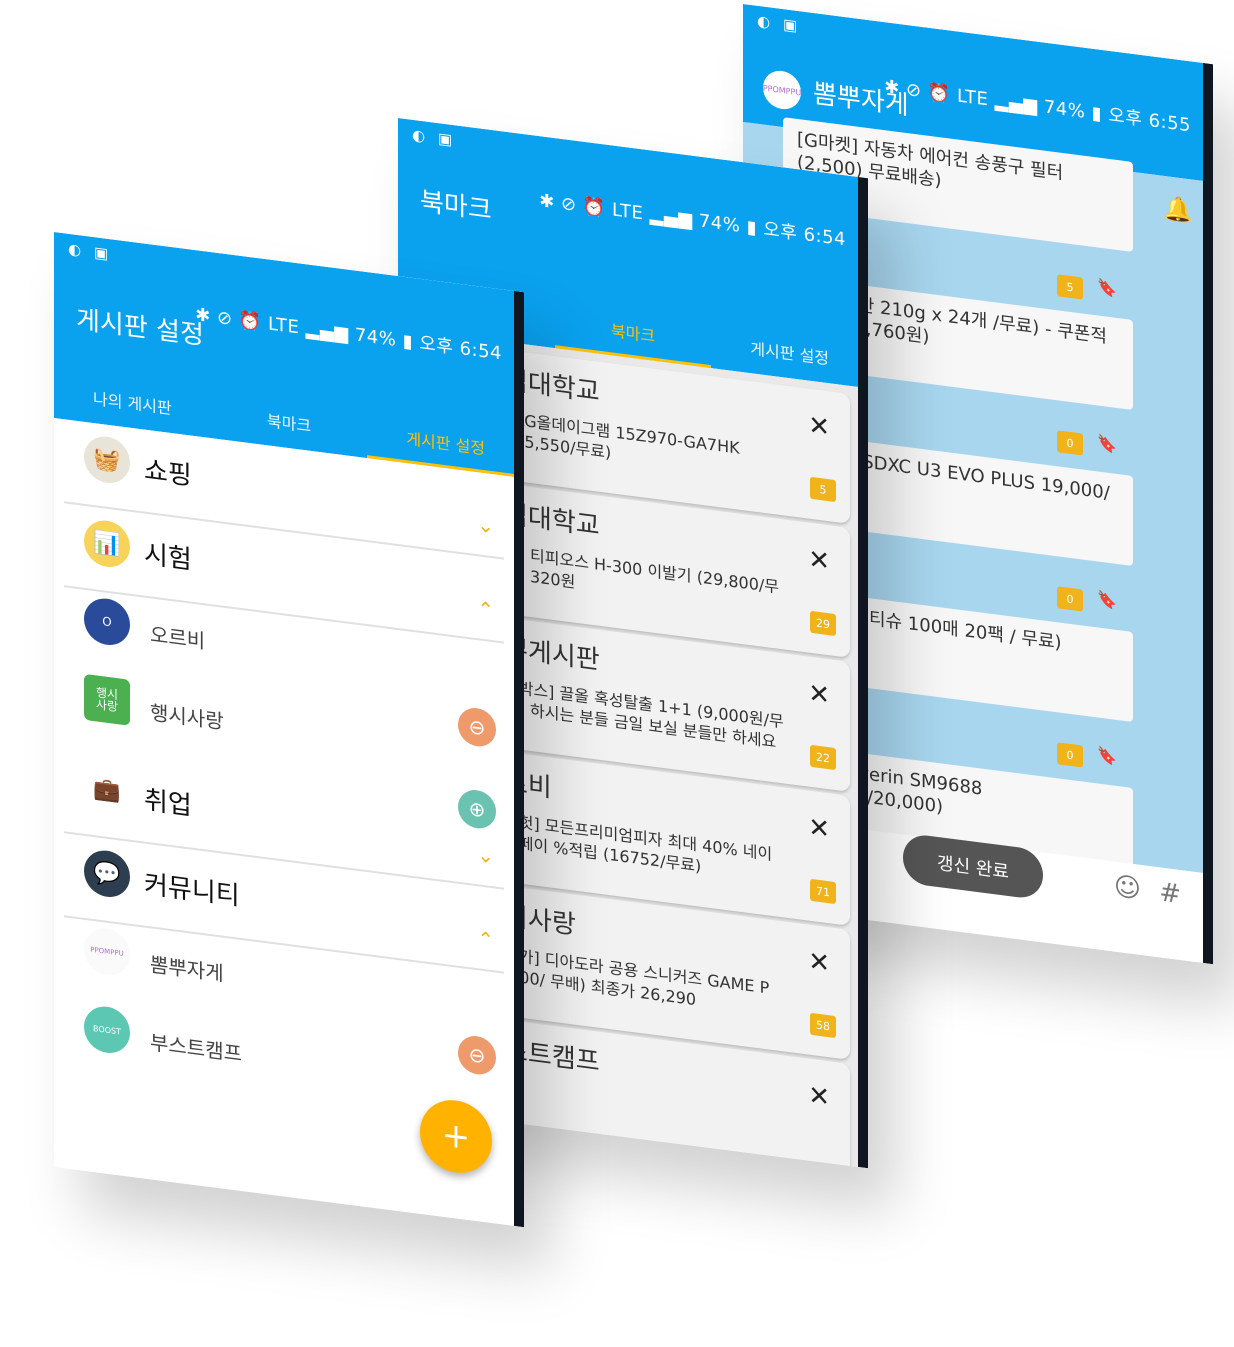  I want to click on comment-count-badge: 71, so click(823, 891).